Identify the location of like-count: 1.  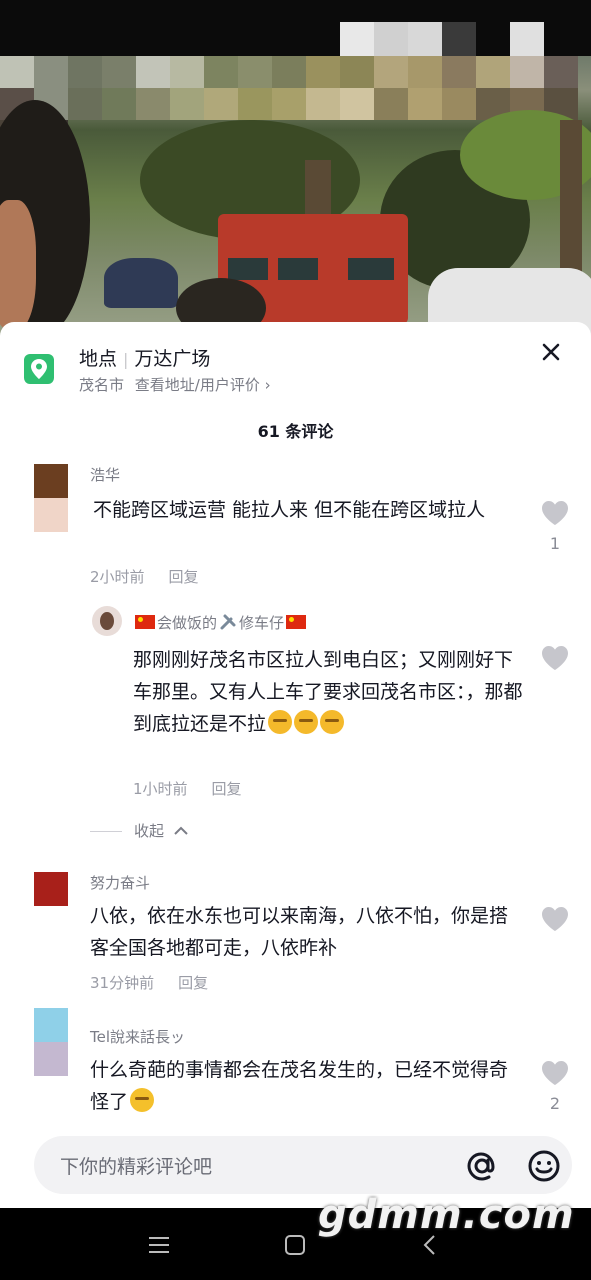
(555, 543).